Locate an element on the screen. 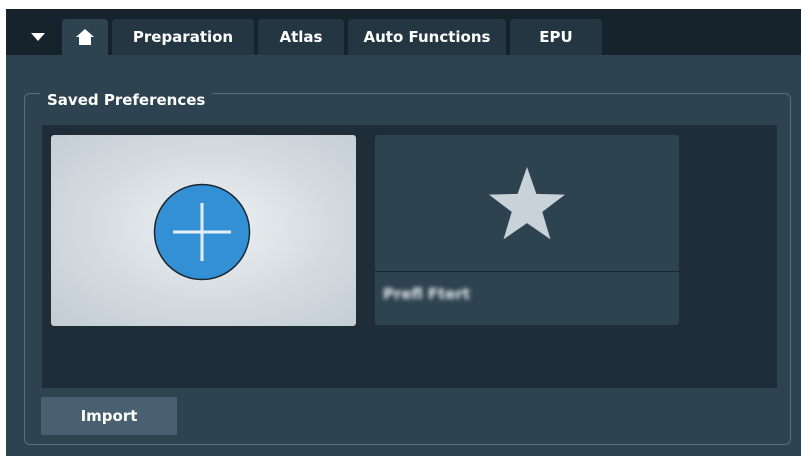 The width and height of the screenshot is (801, 456). home-icon is located at coordinates (85, 37).